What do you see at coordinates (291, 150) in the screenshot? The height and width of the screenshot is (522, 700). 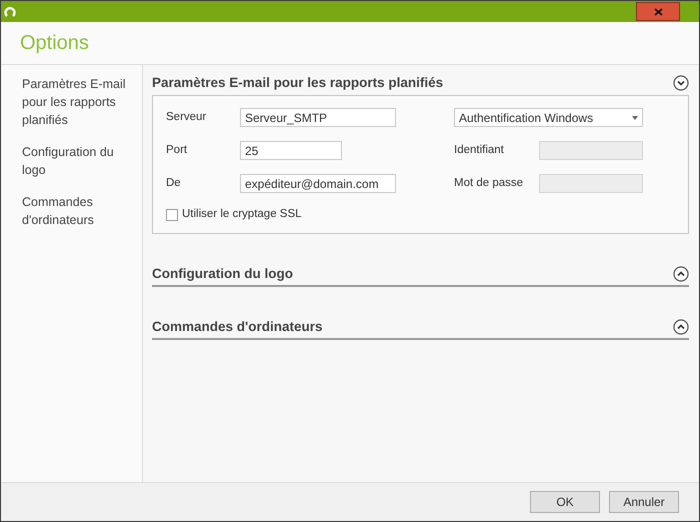 I see `input-field: 25` at bounding box center [291, 150].